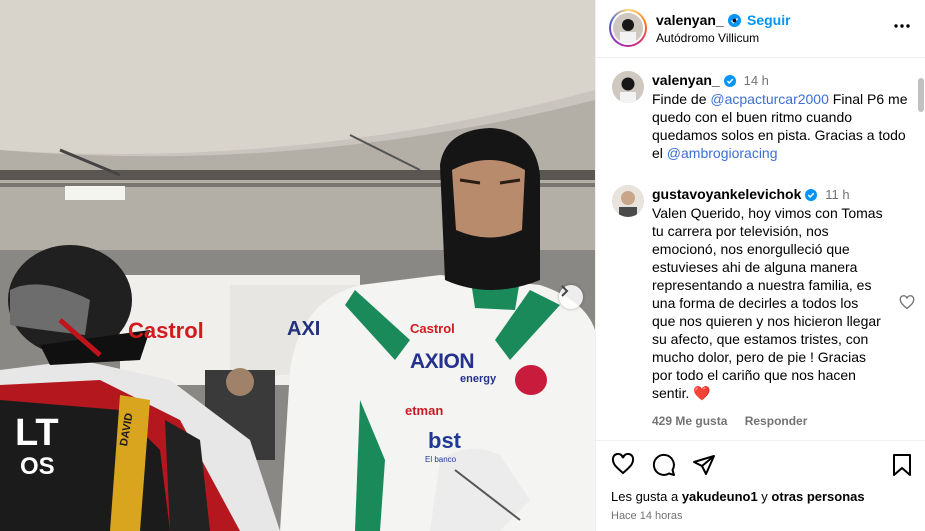 The height and width of the screenshot is (531, 925). Describe the element at coordinates (628, 201) in the screenshot. I see `commenter-avatar` at that location.